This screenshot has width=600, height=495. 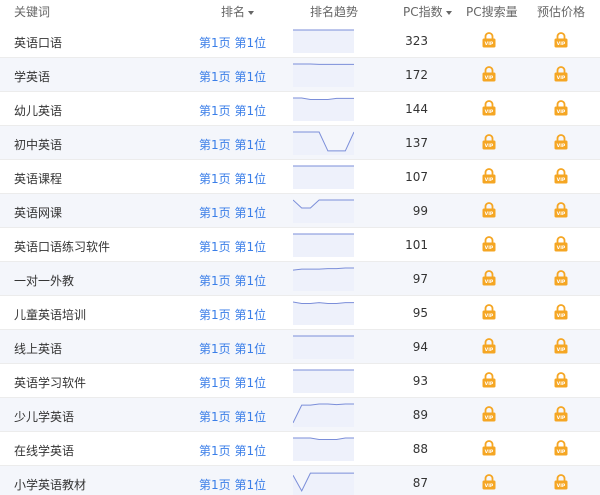 What do you see at coordinates (561, 12) in the screenshot?
I see `header-price: 预估价格` at bounding box center [561, 12].